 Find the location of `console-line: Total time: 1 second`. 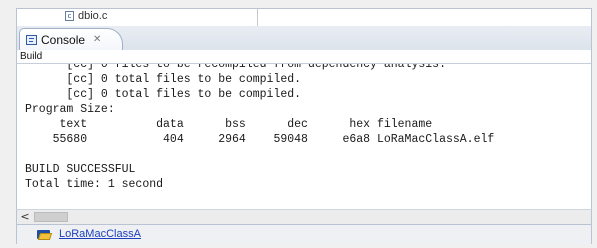

console-line: Total time: 1 second is located at coordinates (94, 184).